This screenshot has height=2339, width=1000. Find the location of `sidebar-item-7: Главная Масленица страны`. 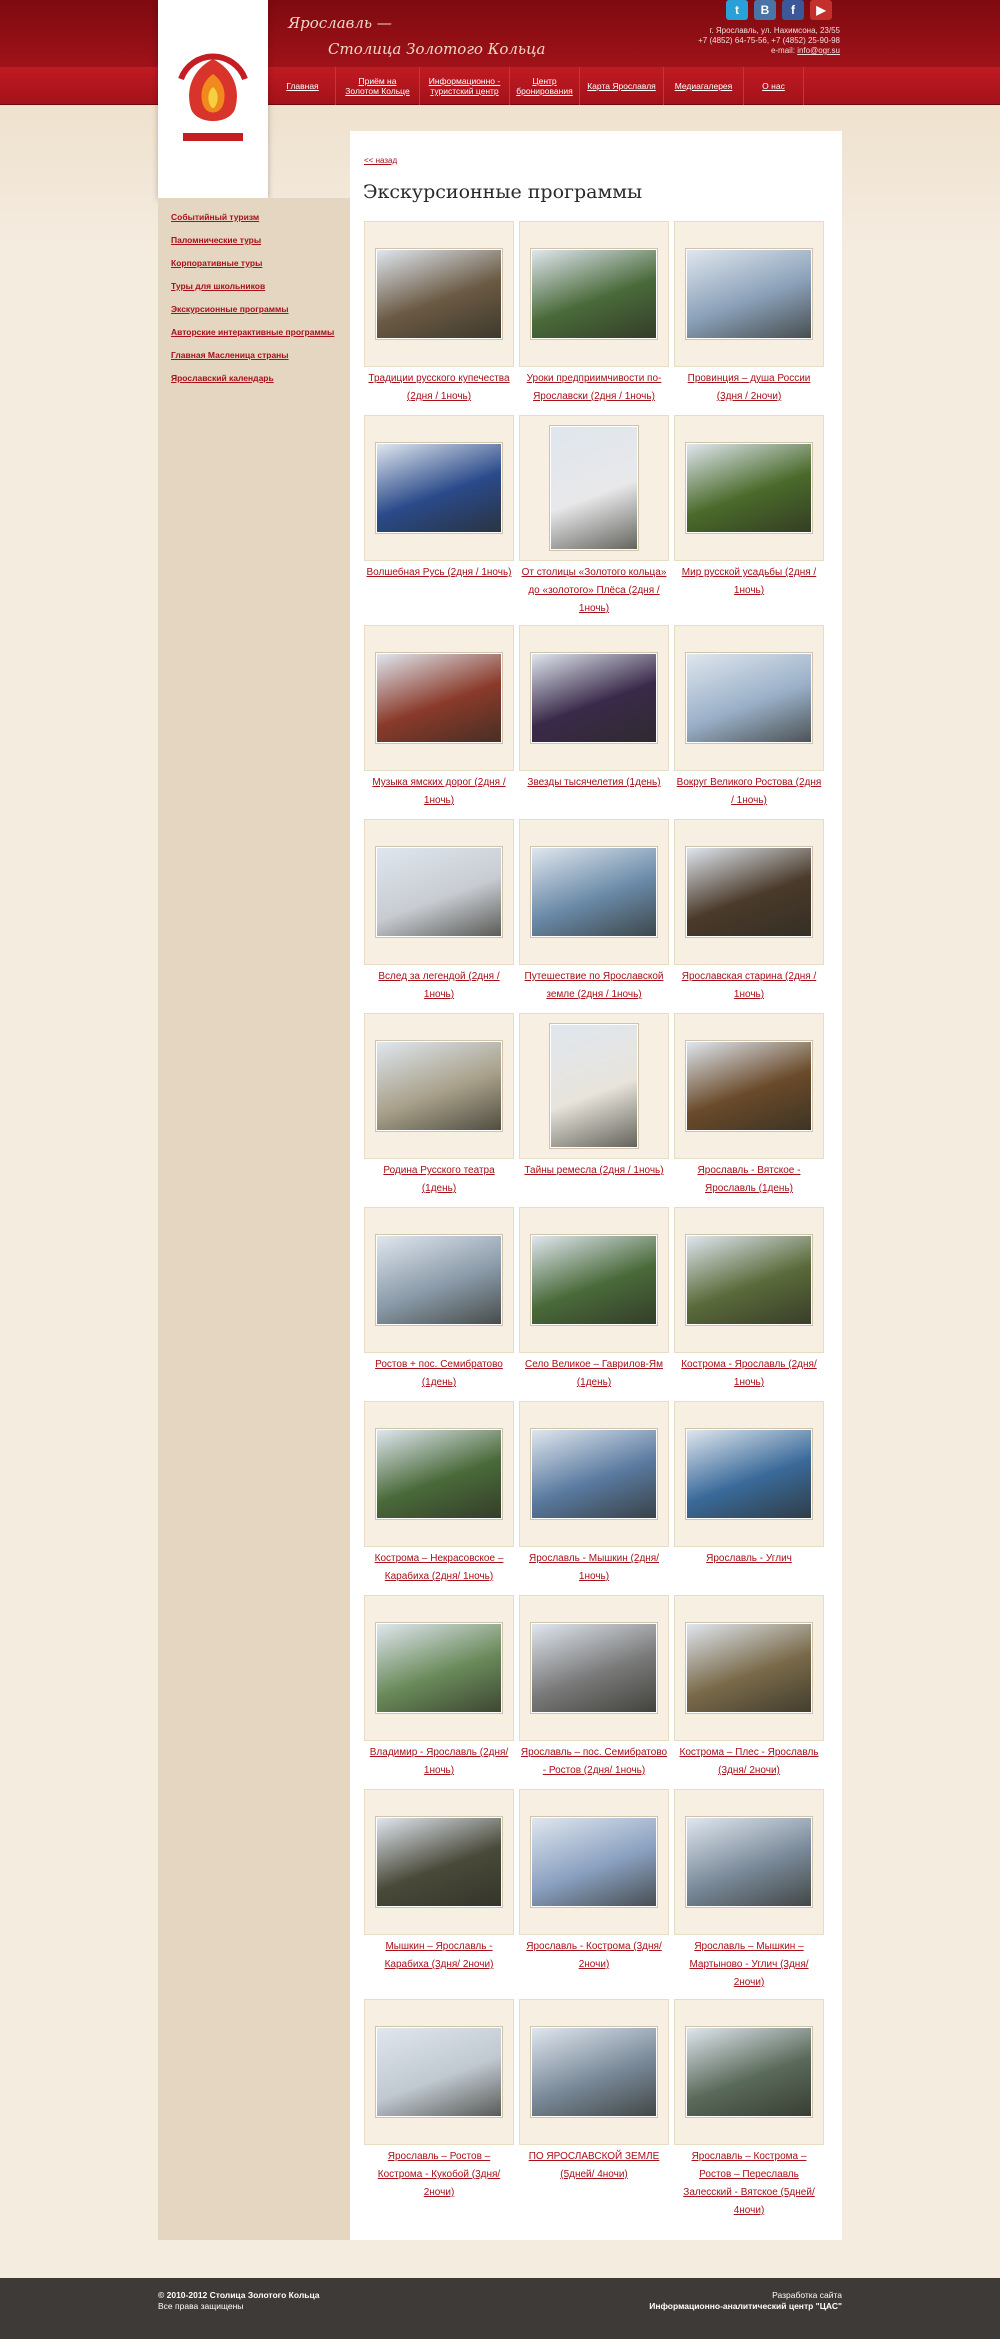

sidebar-item-7: Главная Масленица страны is located at coordinates (252, 359).